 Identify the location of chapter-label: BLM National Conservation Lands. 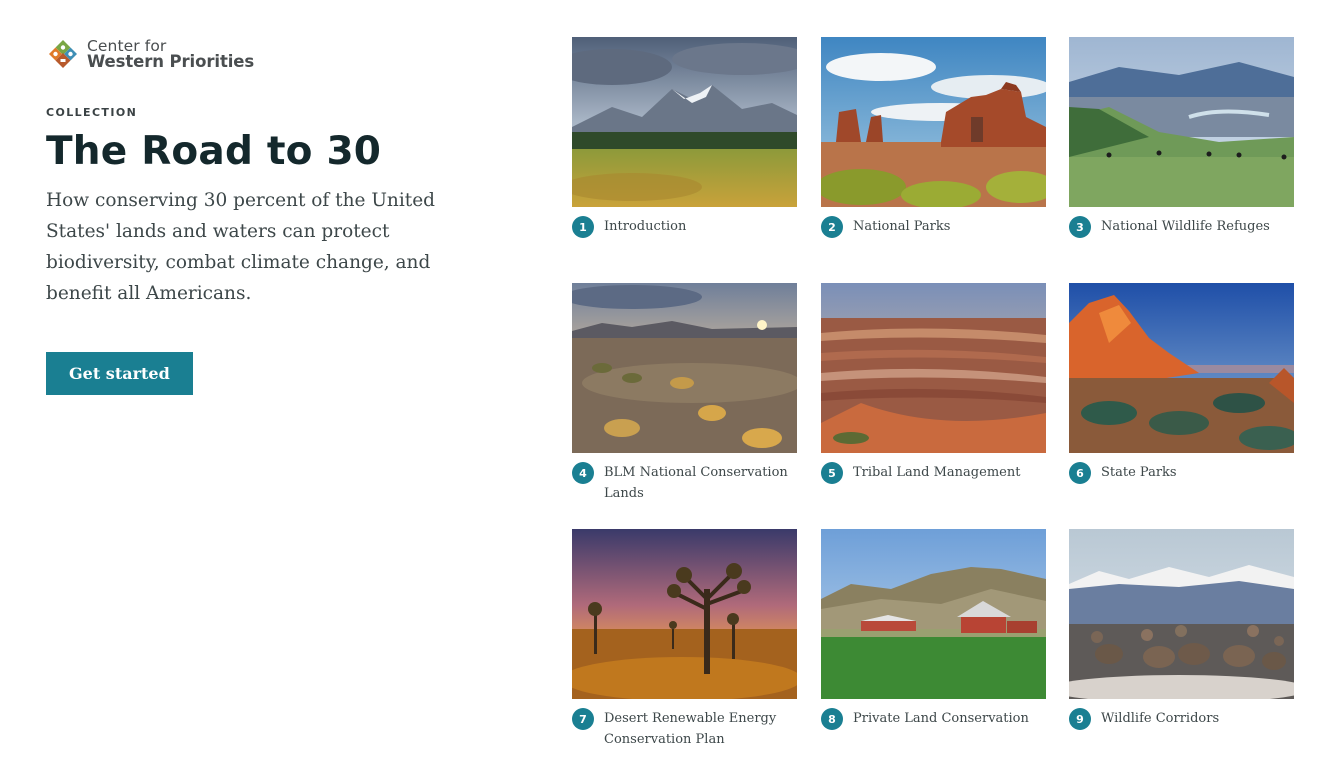
(700, 483).